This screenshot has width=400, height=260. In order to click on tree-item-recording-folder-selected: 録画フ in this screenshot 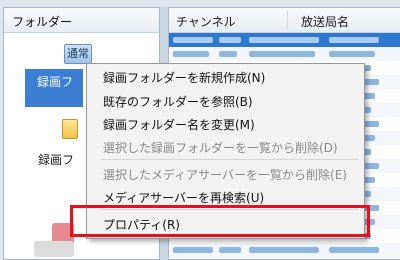, I will do `click(54, 88)`.